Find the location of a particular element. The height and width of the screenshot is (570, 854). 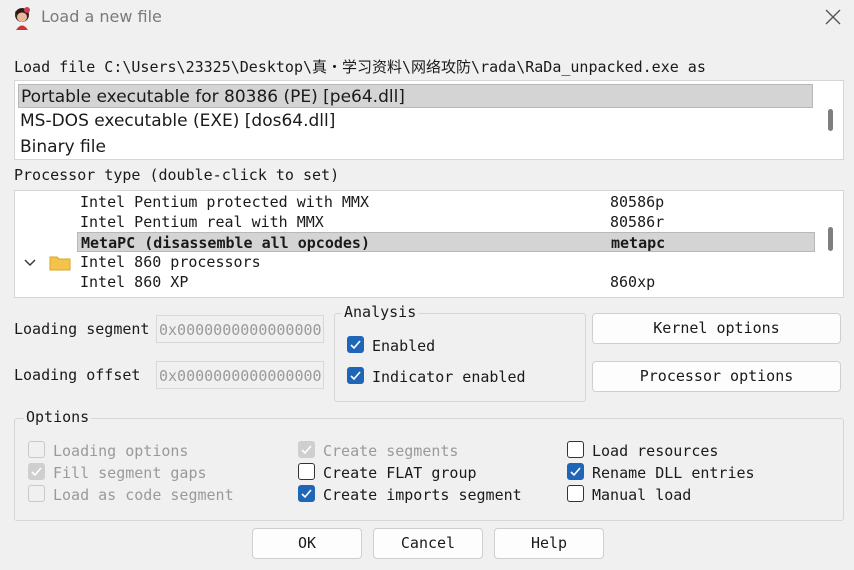

create-flat-group-row: Create FLAT group is located at coordinates (387, 473).